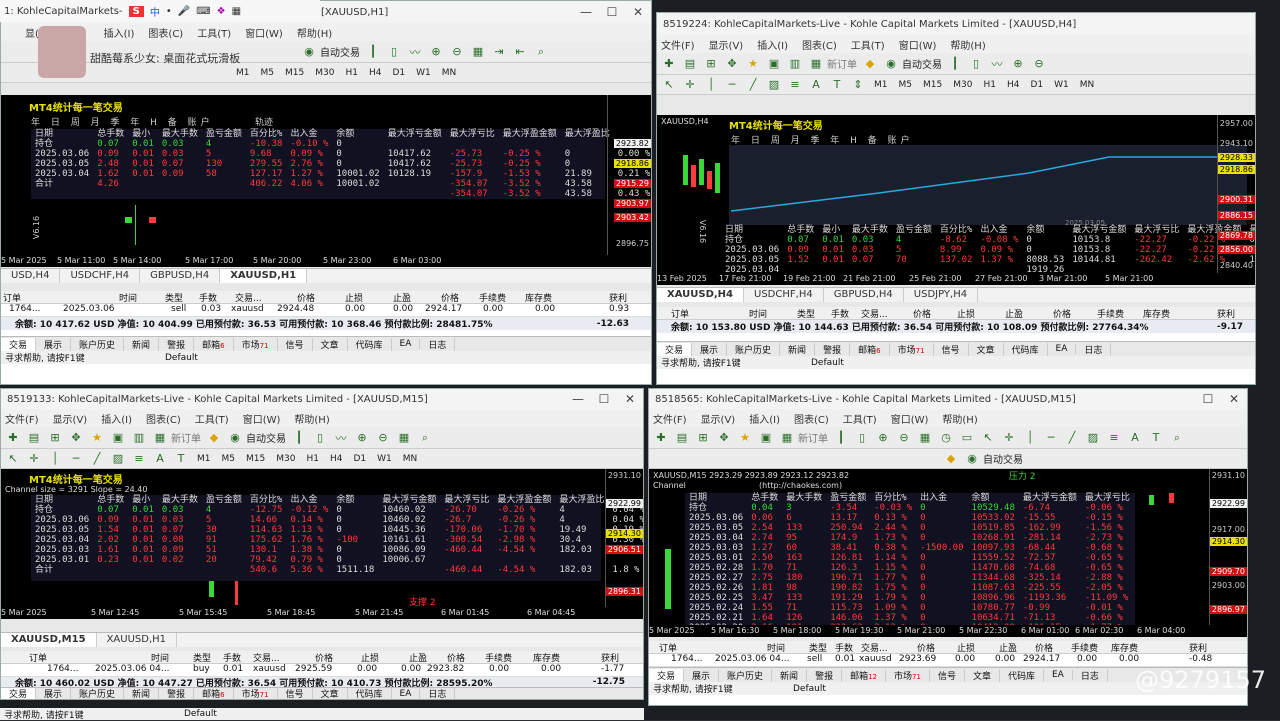  I want to click on tf-mn: MN, so click(449, 73).